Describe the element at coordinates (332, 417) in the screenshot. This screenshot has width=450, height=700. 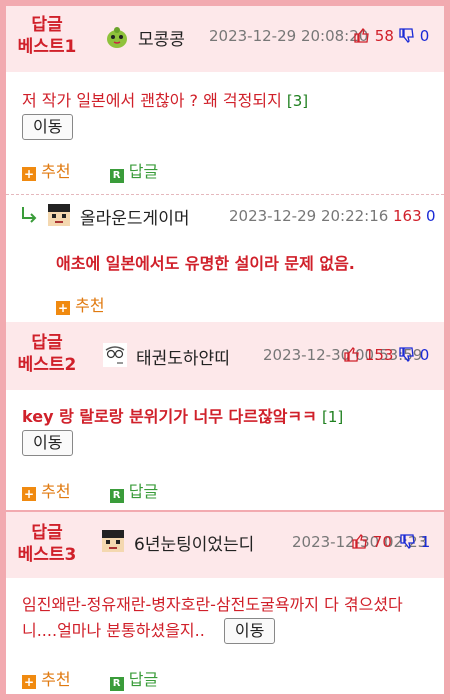
I see `reply-count: [1]` at that location.